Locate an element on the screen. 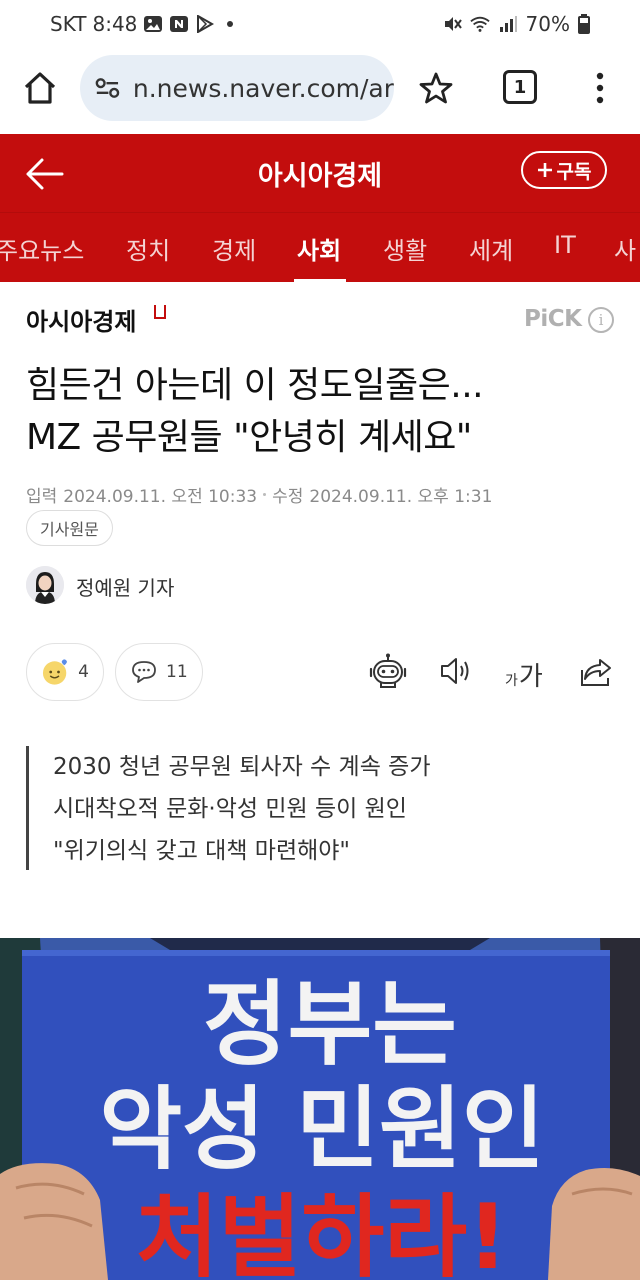 The width and height of the screenshot is (640, 1280). browser-toolbar: n.news.naver.com/ar 1 is located at coordinates (320, 91).